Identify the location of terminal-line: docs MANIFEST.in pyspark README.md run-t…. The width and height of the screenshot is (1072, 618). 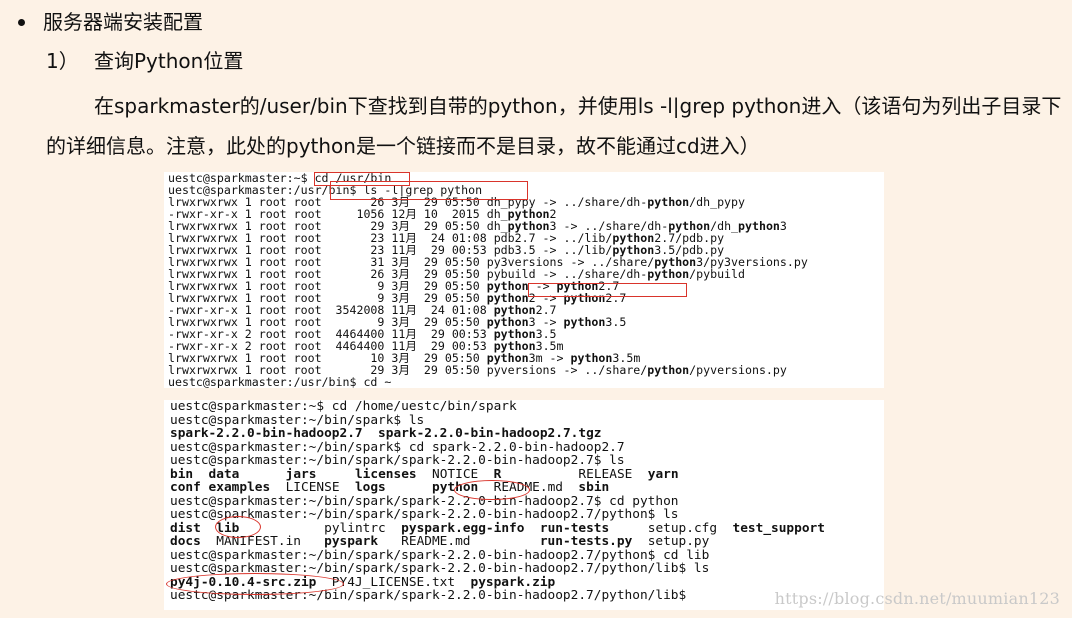
(527, 542).